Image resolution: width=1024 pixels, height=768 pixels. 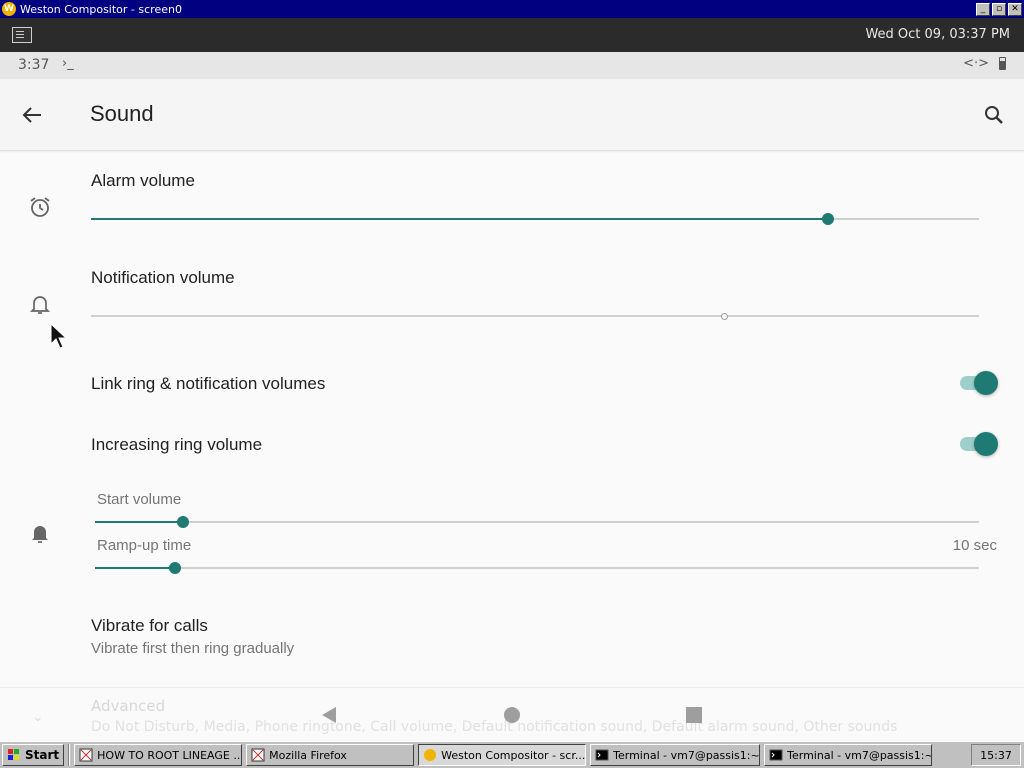 I want to click on search-icon, so click(x=994, y=115).